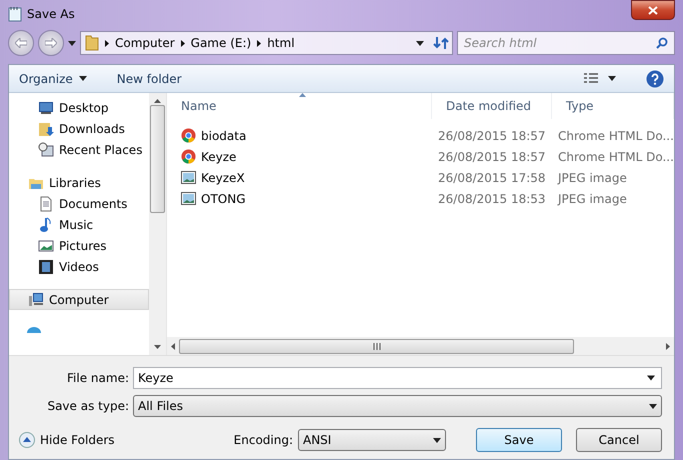  What do you see at coordinates (173, 346) in the screenshot?
I see `scroll-left-icon` at bounding box center [173, 346].